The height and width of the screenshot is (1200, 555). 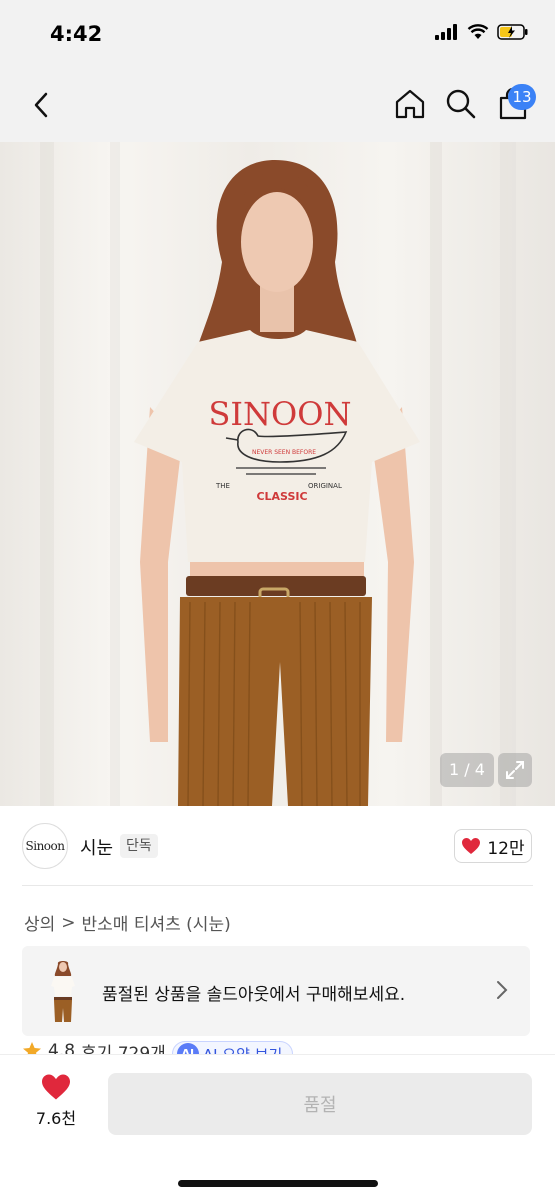 What do you see at coordinates (277, 35) in the screenshot?
I see `status-bar: 4:42` at bounding box center [277, 35].